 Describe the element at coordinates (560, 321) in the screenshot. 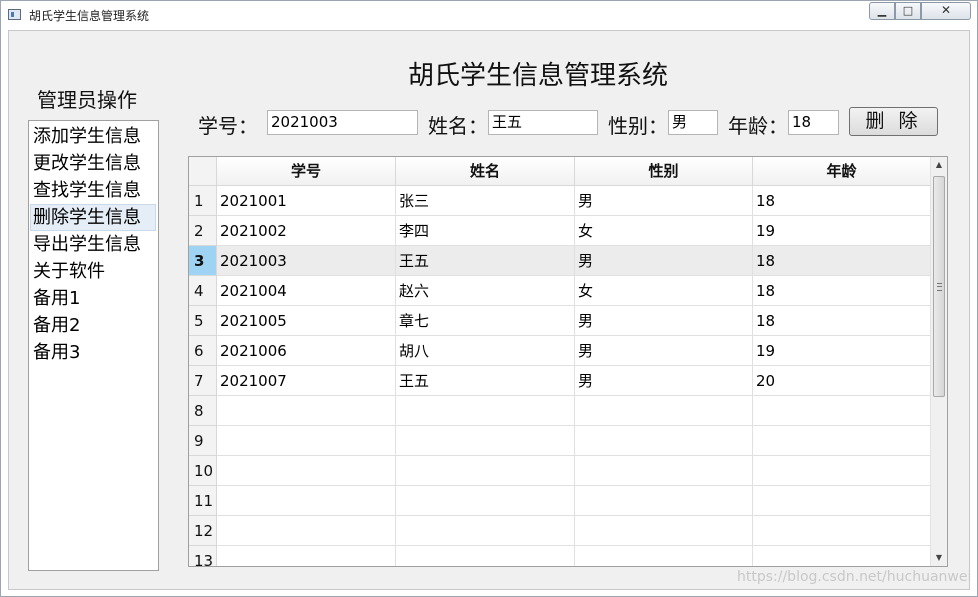

I see `table-row: 5 2021005 章七男 18` at that location.